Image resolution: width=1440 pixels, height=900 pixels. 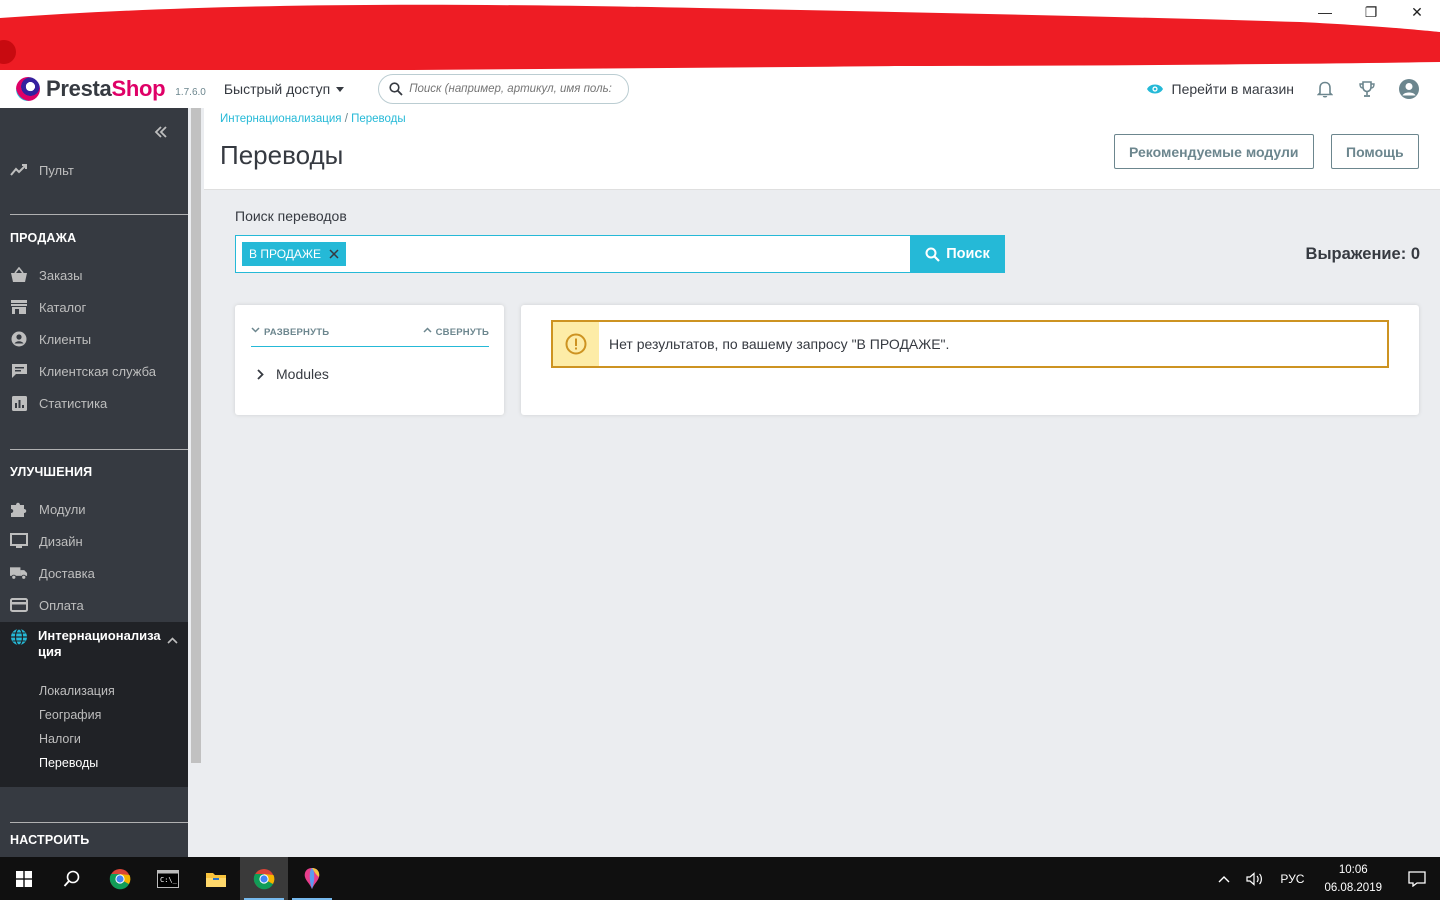 I want to click on balloon-icon, so click(x=312, y=878).